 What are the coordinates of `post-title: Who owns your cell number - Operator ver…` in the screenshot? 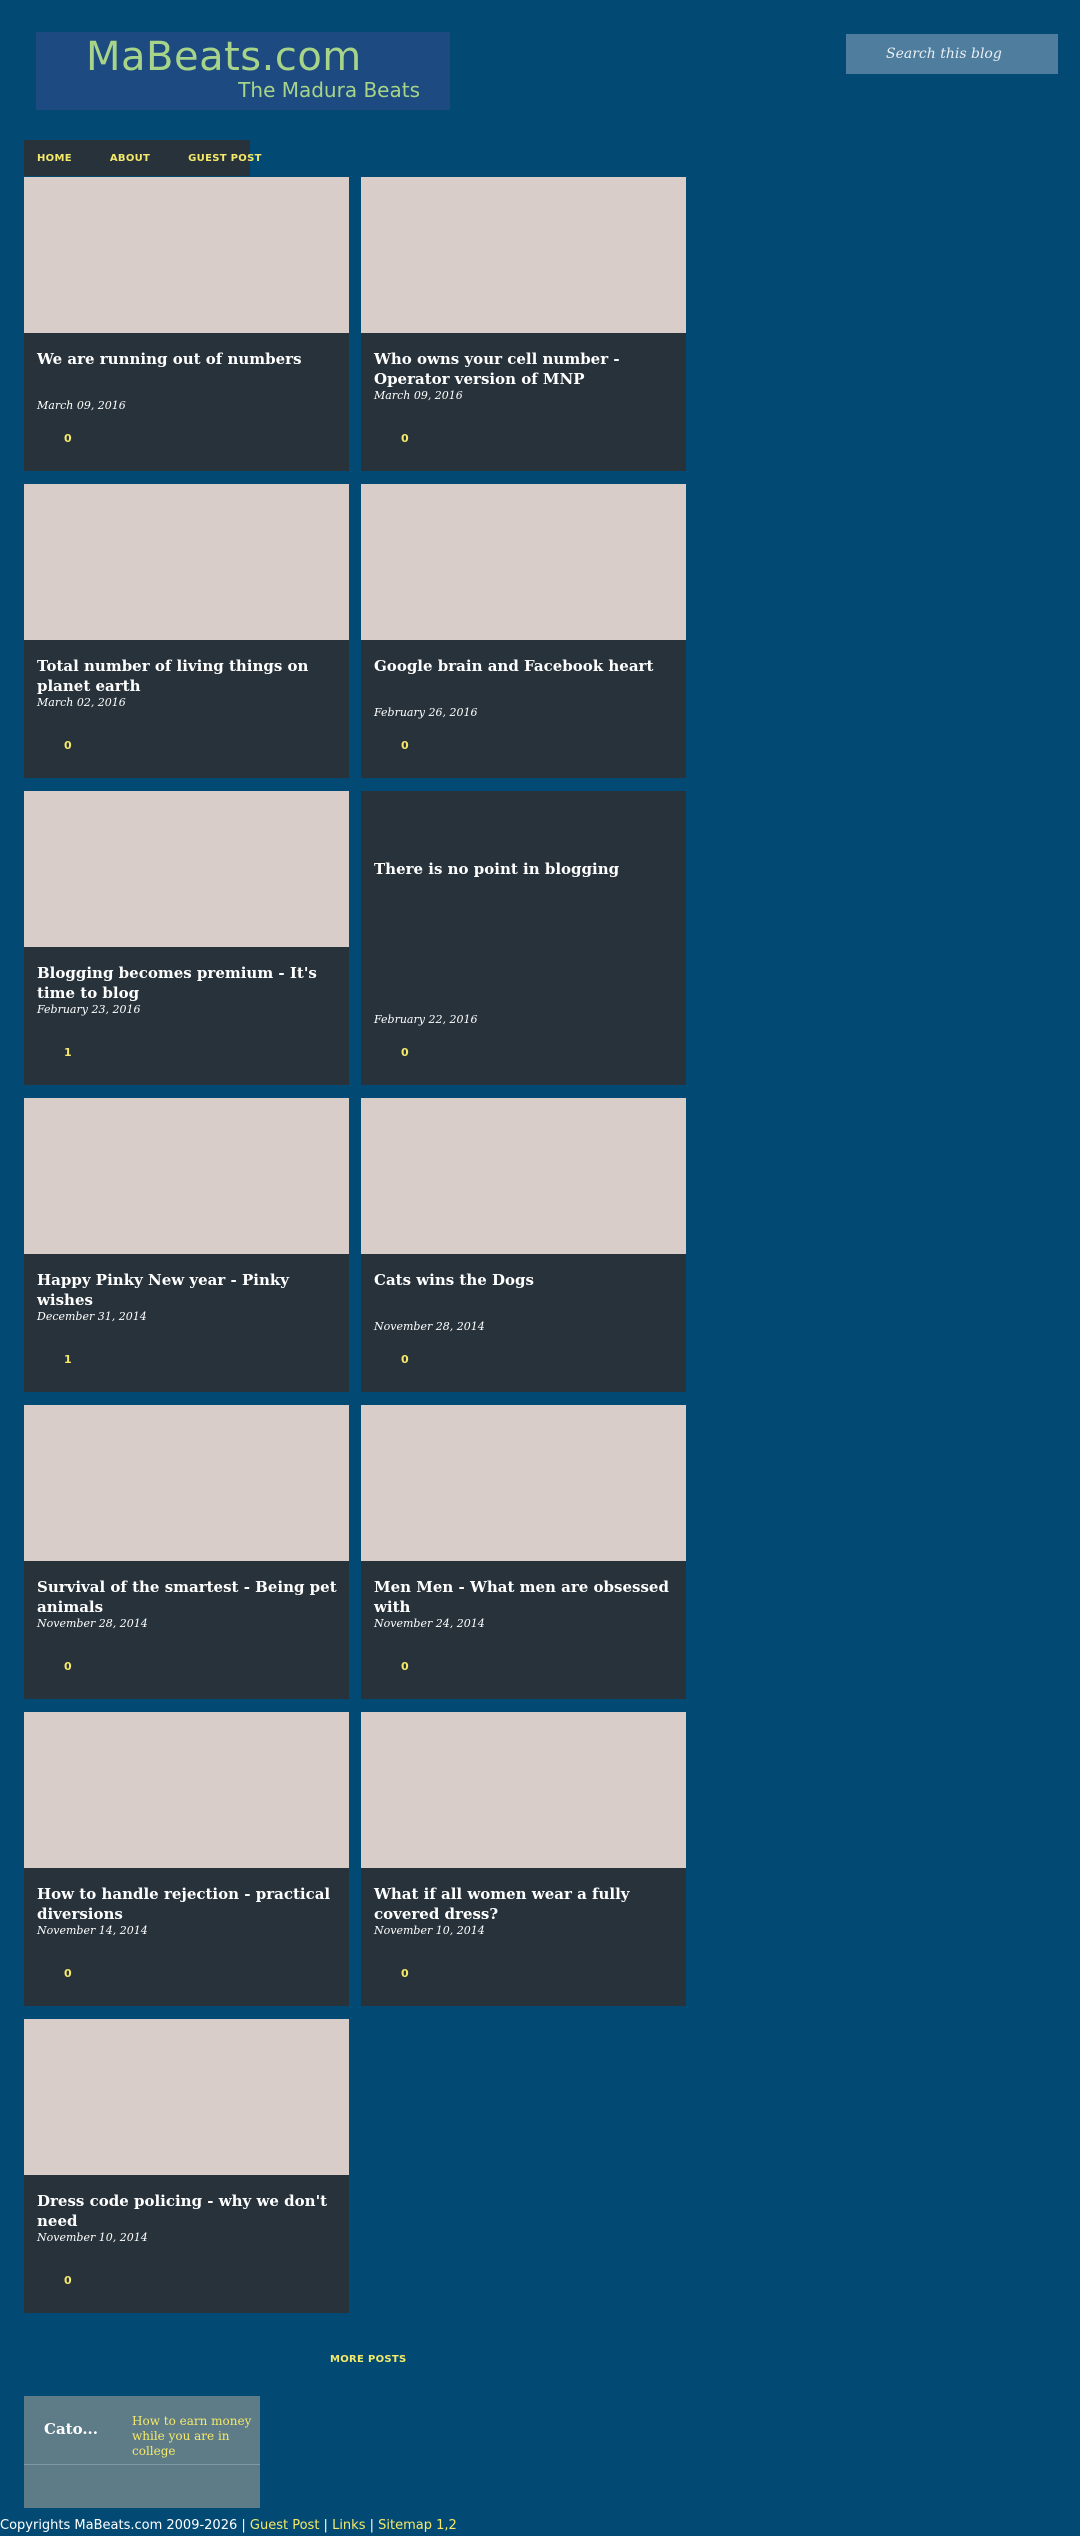 It's located at (524, 369).